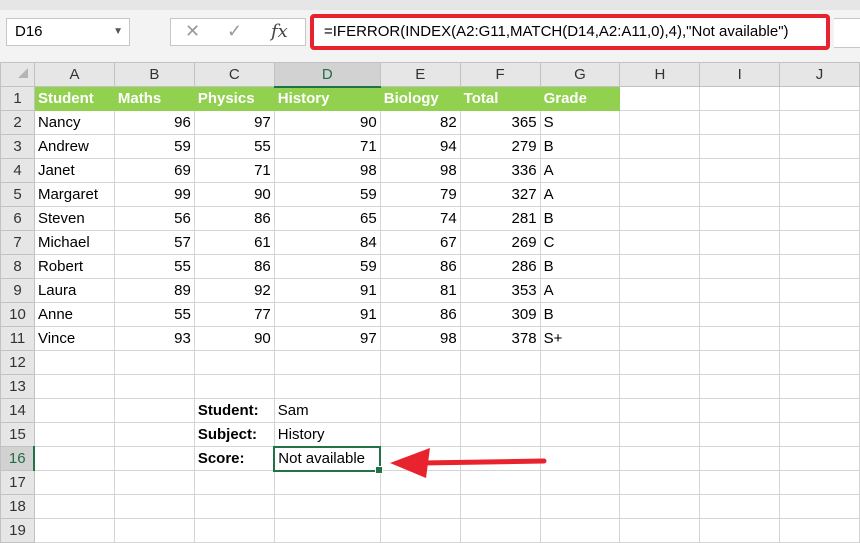 The image size is (860, 543). Describe the element at coordinates (327, 98) in the screenshot. I see `header-cell: History` at that location.